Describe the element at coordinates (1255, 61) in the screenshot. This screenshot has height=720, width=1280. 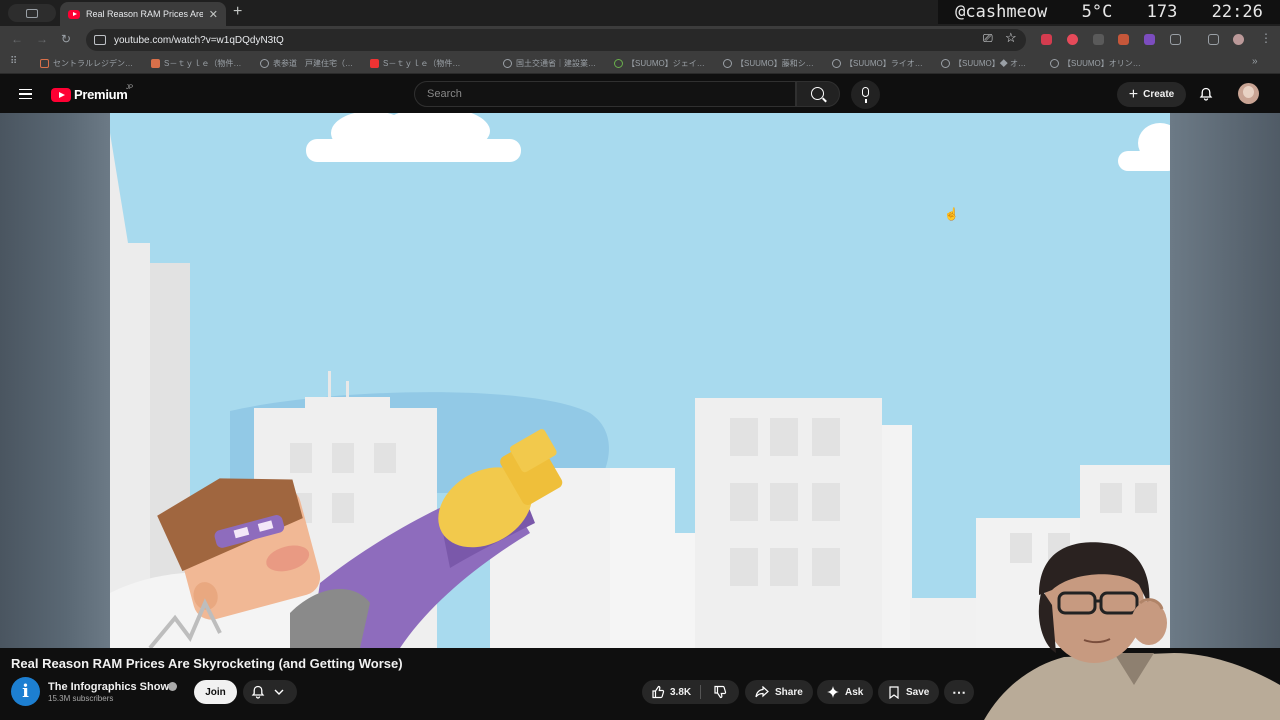
I see `more-bookmarks-icon: »` at that location.